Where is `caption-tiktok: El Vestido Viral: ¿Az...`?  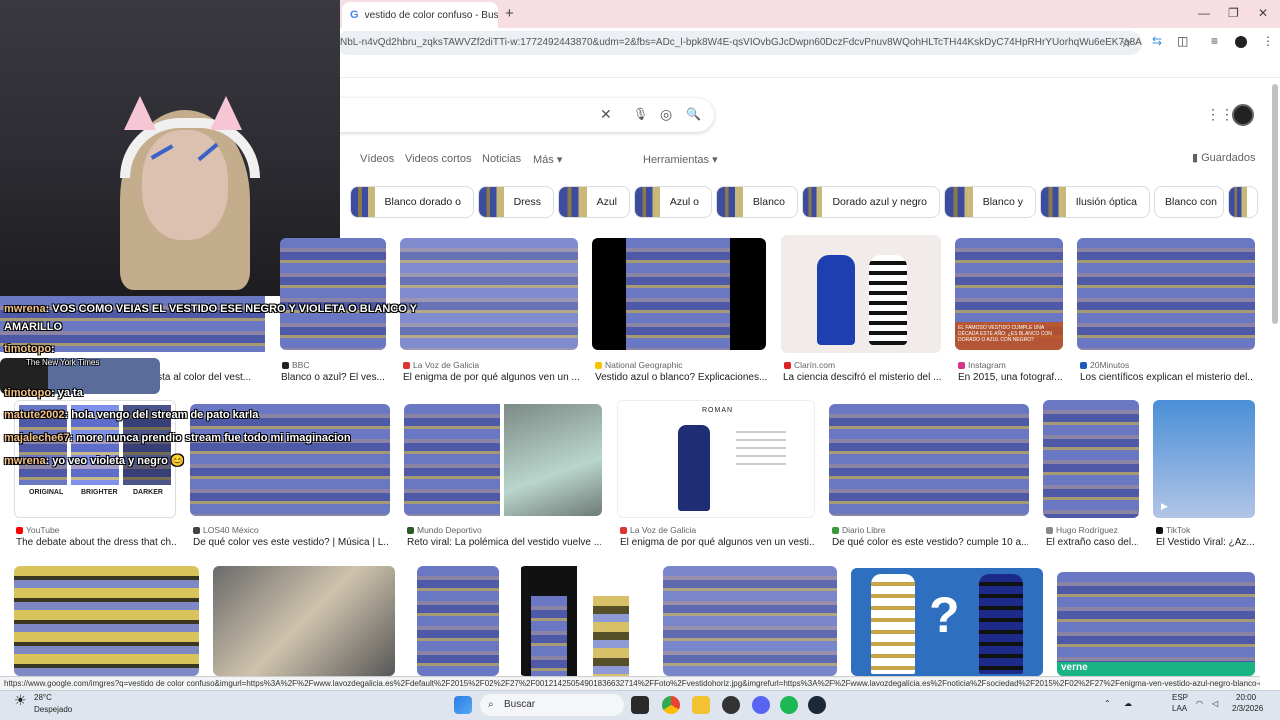
caption-tiktok: El Vestido Viral: ¿Az... is located at coordinates (1206, 542).